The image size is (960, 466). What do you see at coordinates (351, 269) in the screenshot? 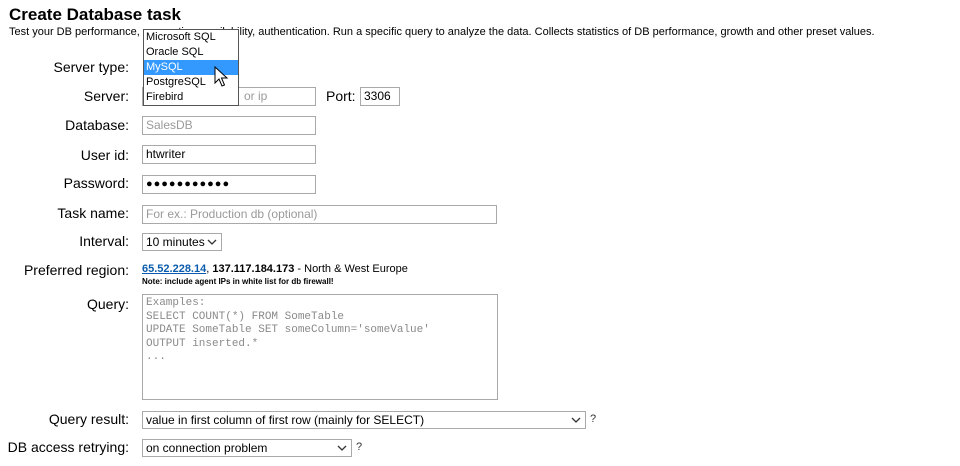
I see `region-name: - North & West Europe` at bounding box center [351, 269].